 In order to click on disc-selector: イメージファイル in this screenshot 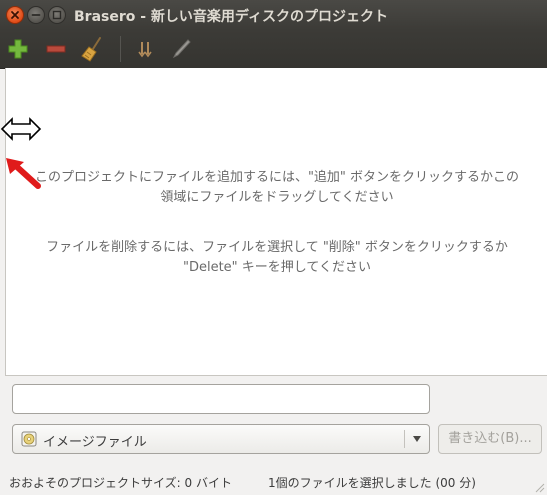, I will do `click(221, 439)`.